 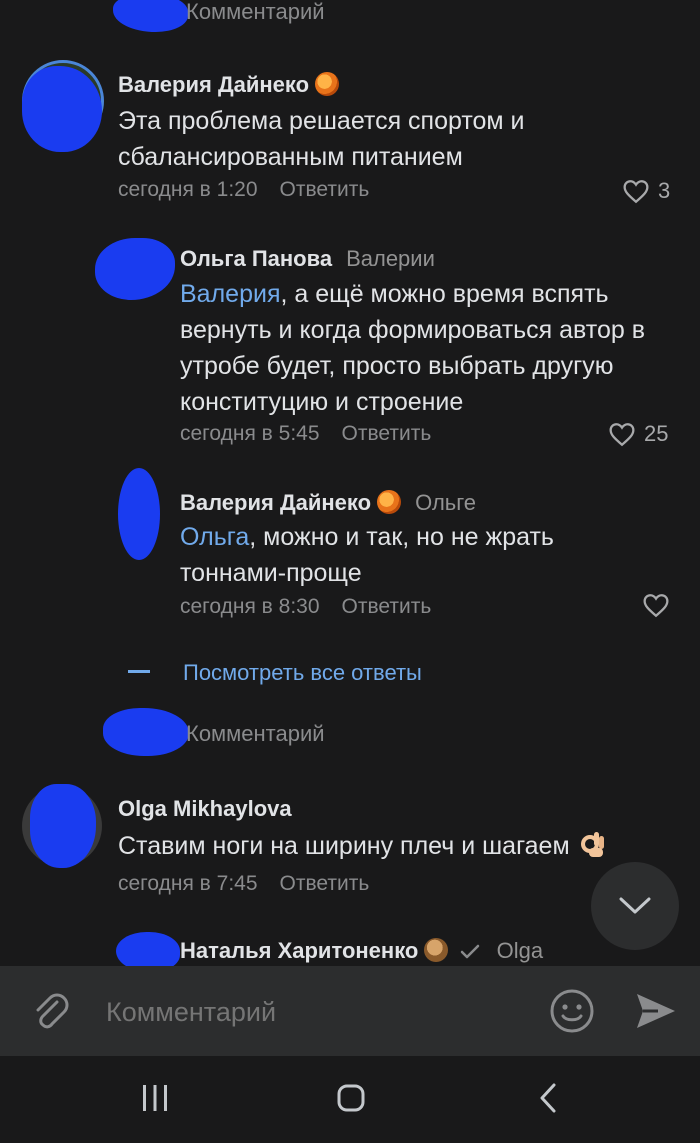 I want to click on comment-author: Ольга Панова Валерии, so click(x=307, y=259).